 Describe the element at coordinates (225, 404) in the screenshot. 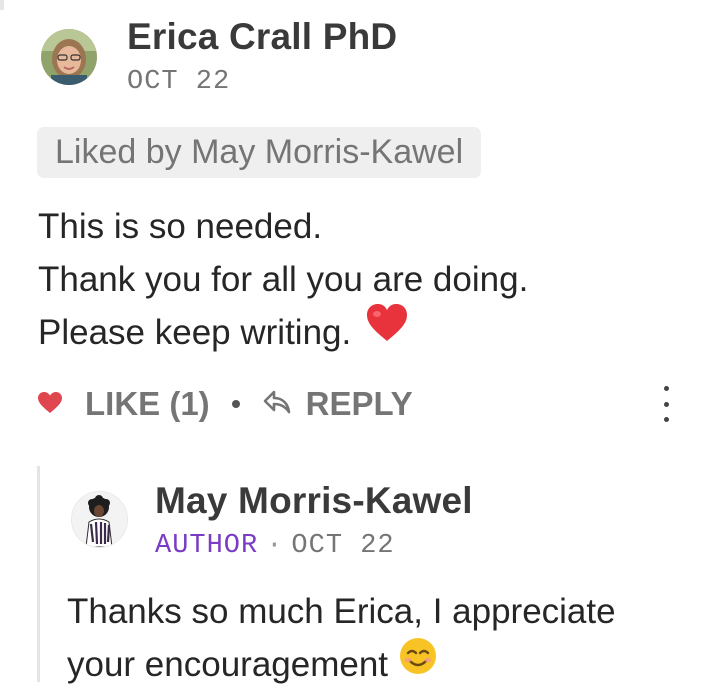

I see `comment-actions: LIKE (1) REPLY` at that location.